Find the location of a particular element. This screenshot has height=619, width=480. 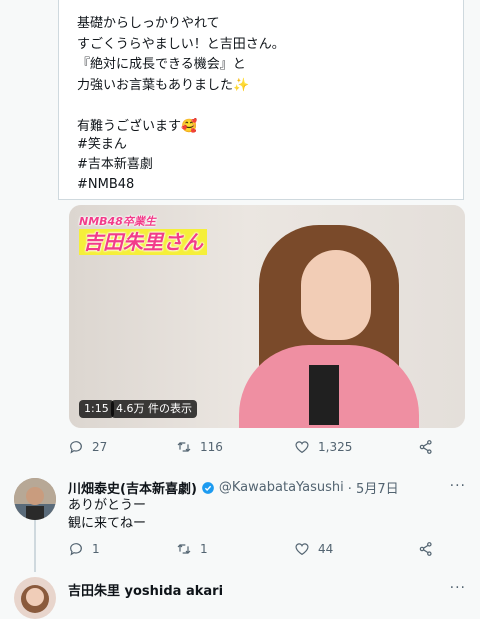

verified-badge-icon is located at coordinates (208, 487).